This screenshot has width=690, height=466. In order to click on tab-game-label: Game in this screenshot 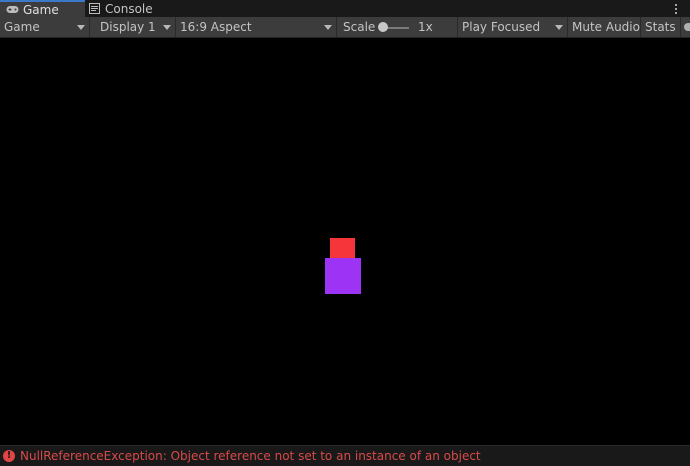, I will do `click(41, 9)`.